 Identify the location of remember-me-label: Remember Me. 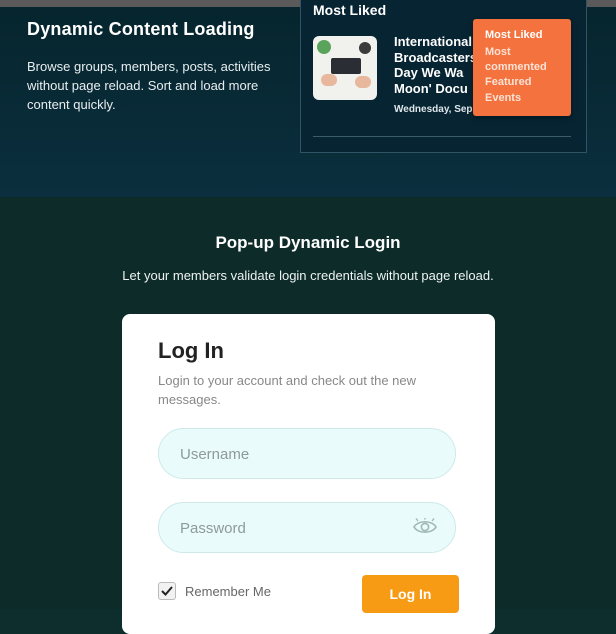
(228, 591).